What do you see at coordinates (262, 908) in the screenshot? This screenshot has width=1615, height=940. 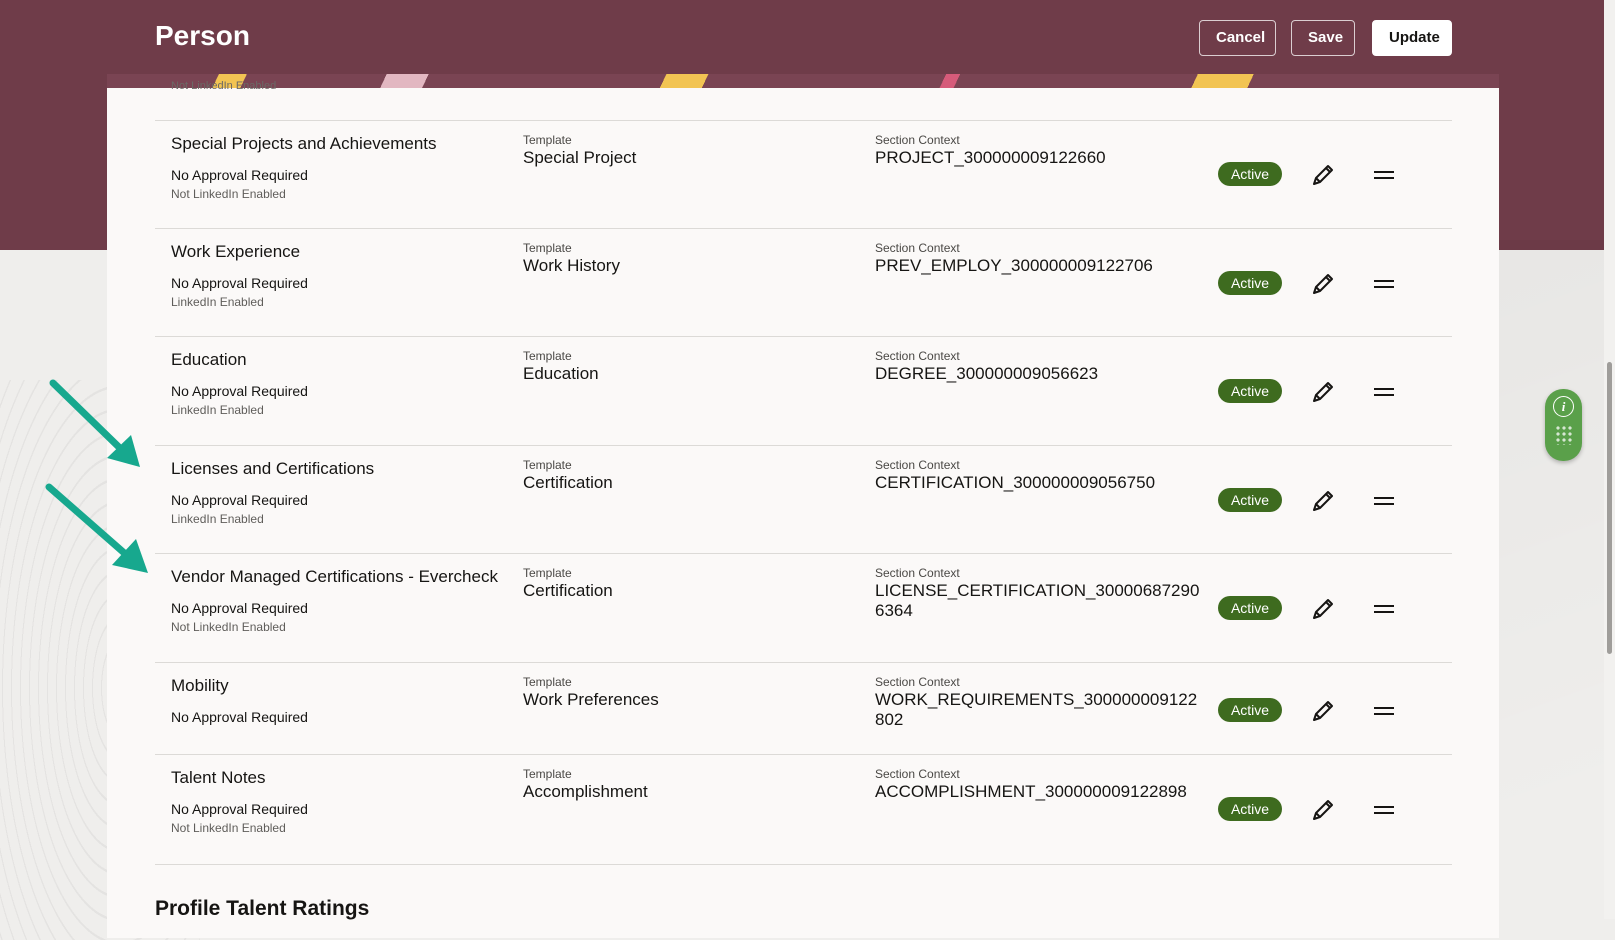 I see `profile-talent-ratings-heading: Profile Talent Ratings` at bounding box center [262, 908].